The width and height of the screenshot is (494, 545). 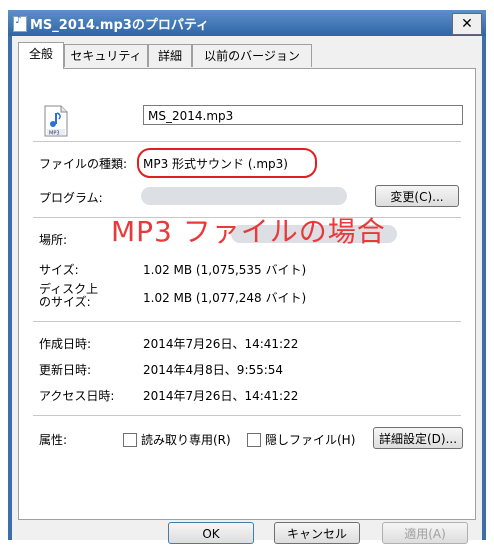 What do you see at coordinates (120, 25) in the screenshot?
I see `window-title: MS_2014.mp3のプロパティ` at bounding box center [120, 25].